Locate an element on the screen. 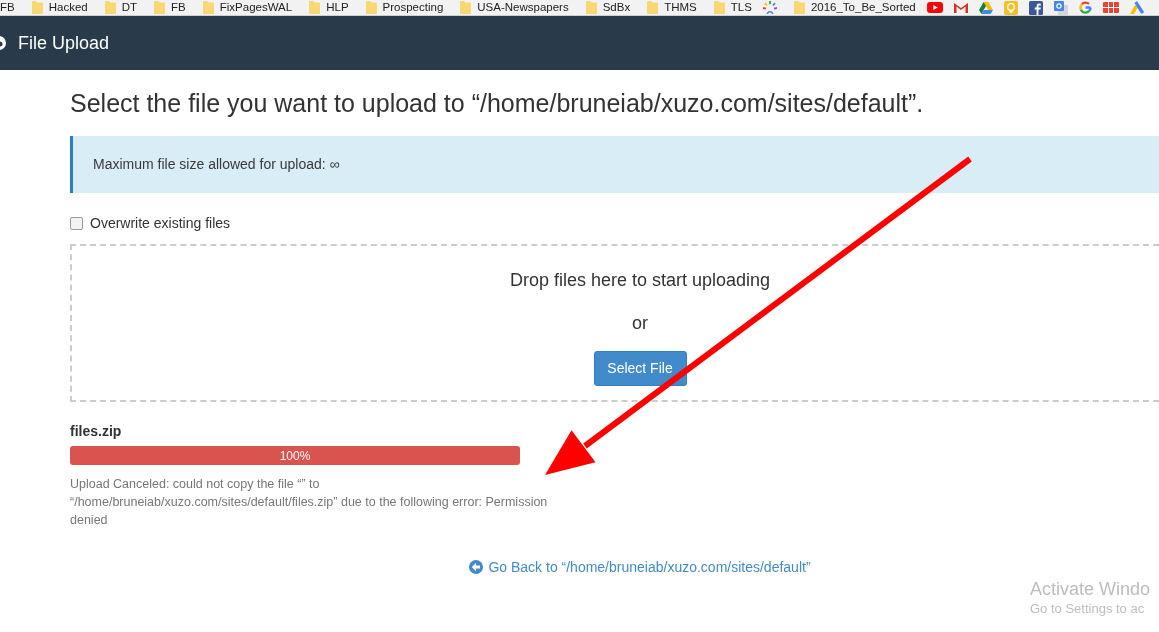  checkbox-label: Overwrite existing files is located at coordinates (160, 223).